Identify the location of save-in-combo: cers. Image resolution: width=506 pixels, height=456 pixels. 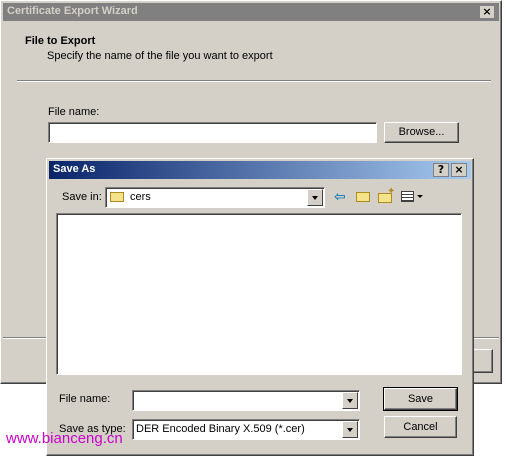
(215, 197).